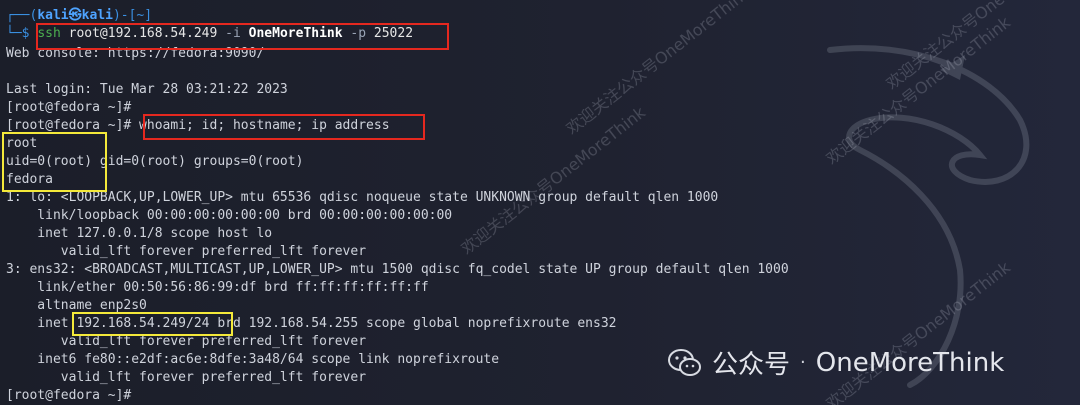 This screenshot has width=1080, height=405. I want to click on prompt-arrow: └─$, so click(18, 33).